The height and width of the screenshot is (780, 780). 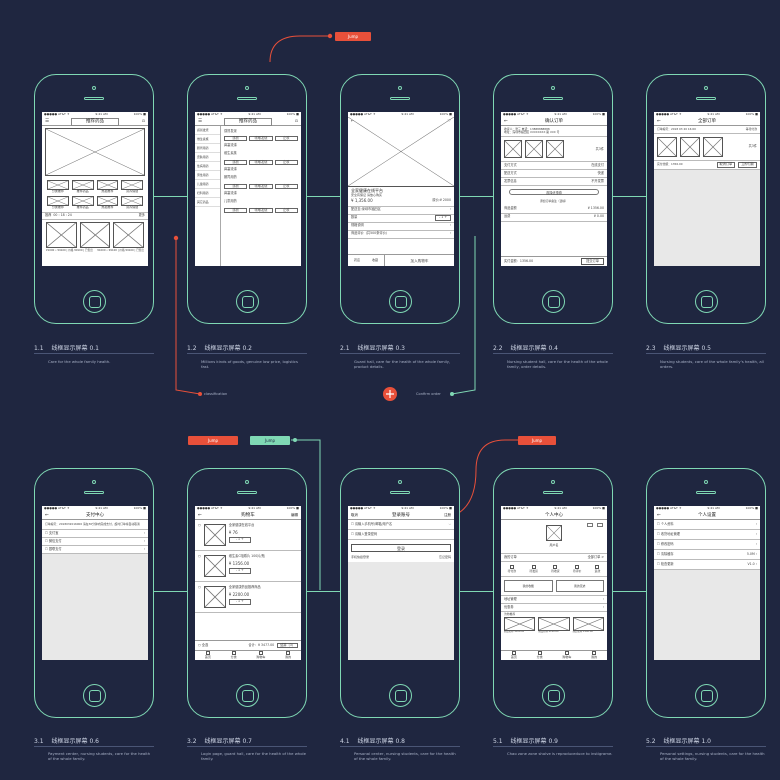 I want to click on settings-icon, so click(x=600, y=525).